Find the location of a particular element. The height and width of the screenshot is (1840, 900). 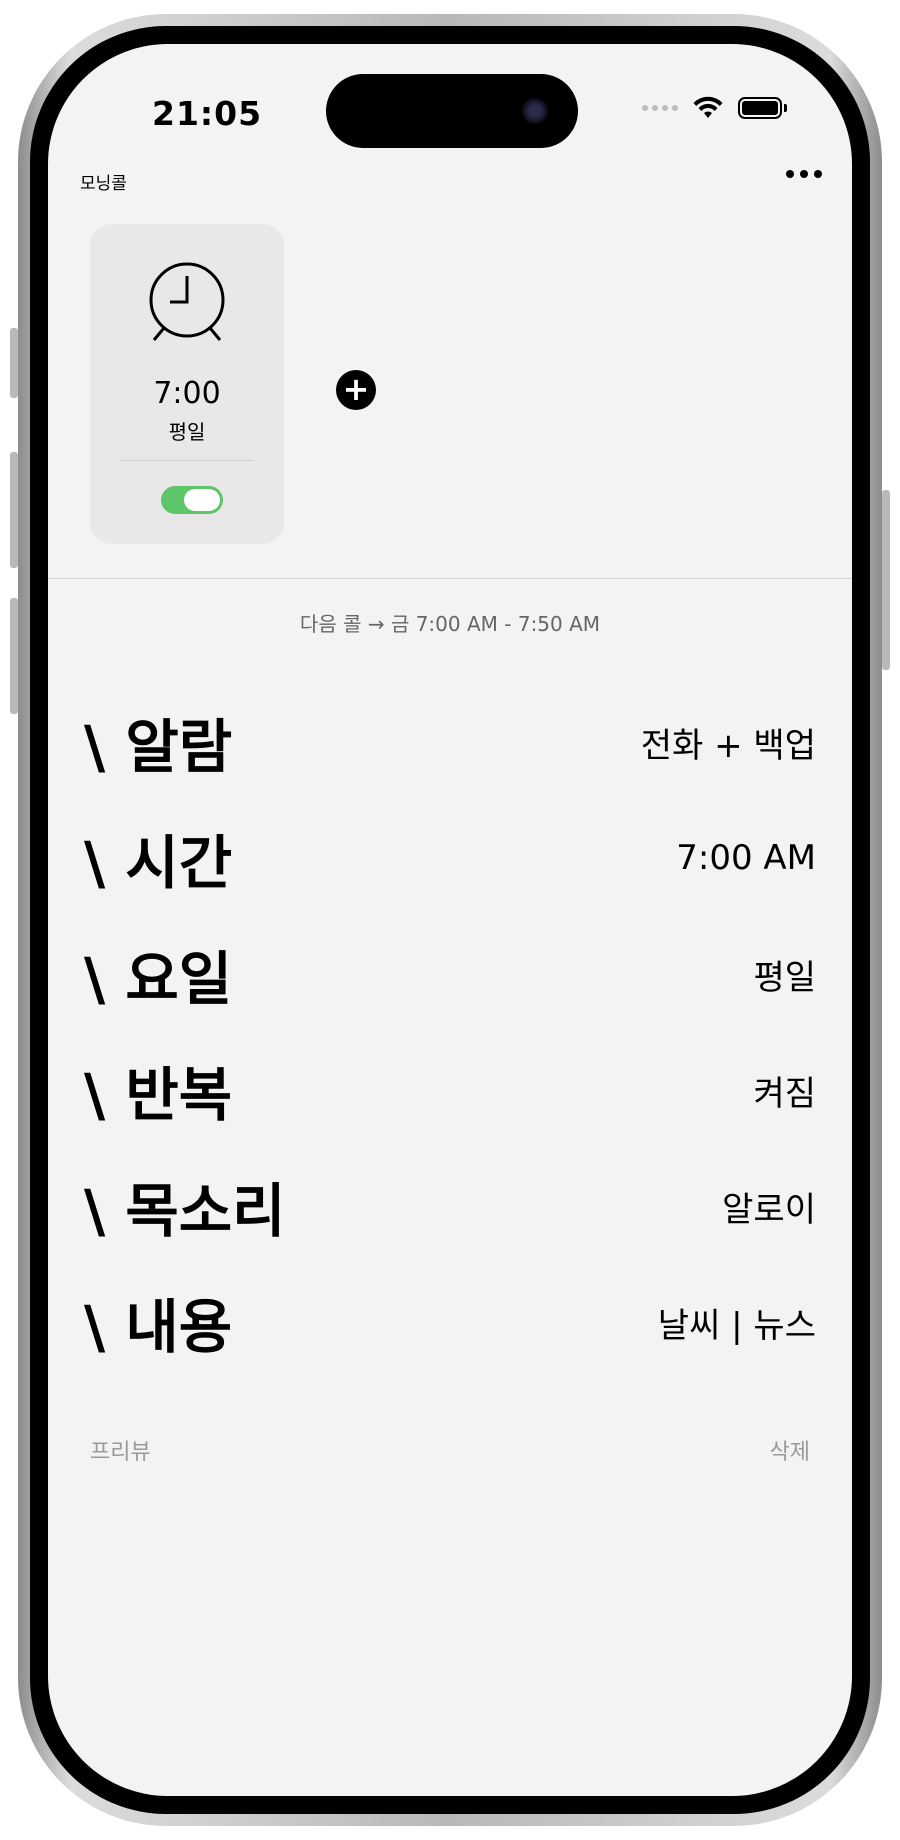

setting-value: 켜짐 is located at coordinates (784, 1093).